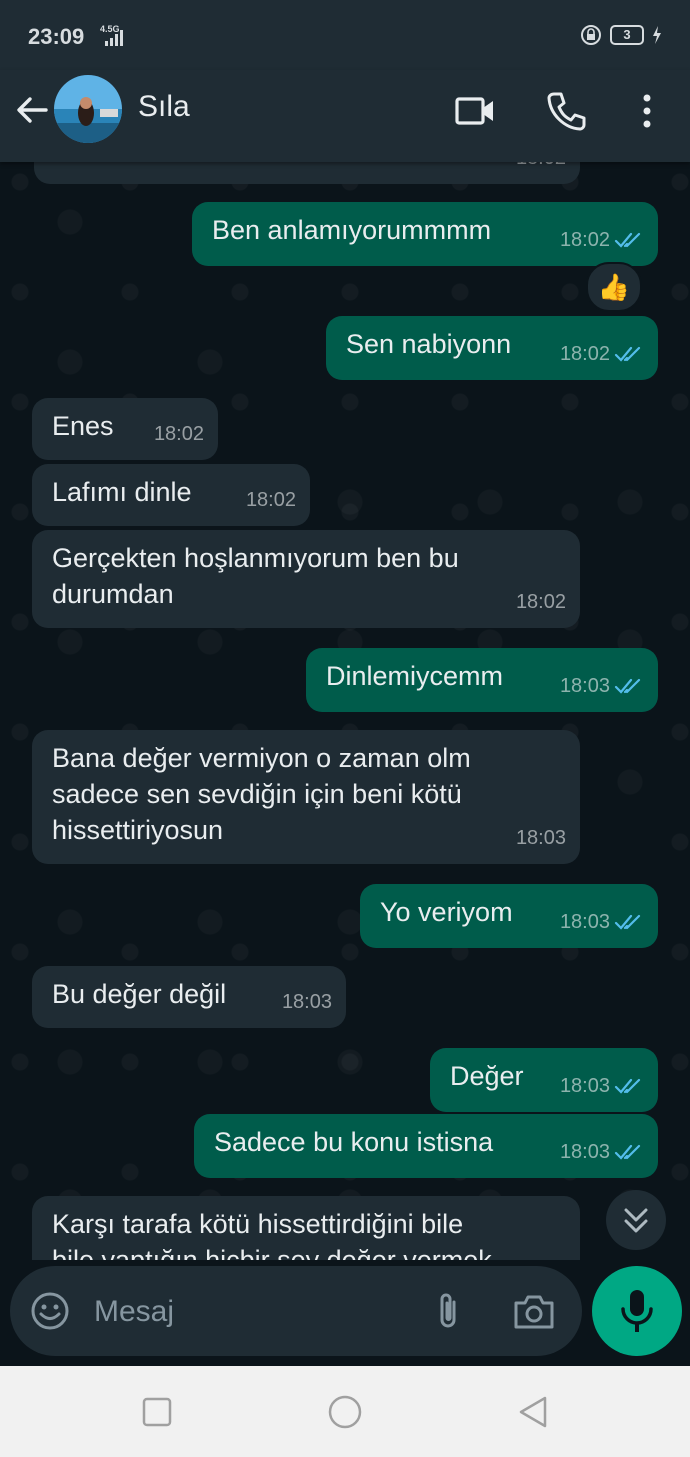 The image size is (690, 1457). I want to click on message-bubble-incoming: Enes 18:02, so click(125, 429).